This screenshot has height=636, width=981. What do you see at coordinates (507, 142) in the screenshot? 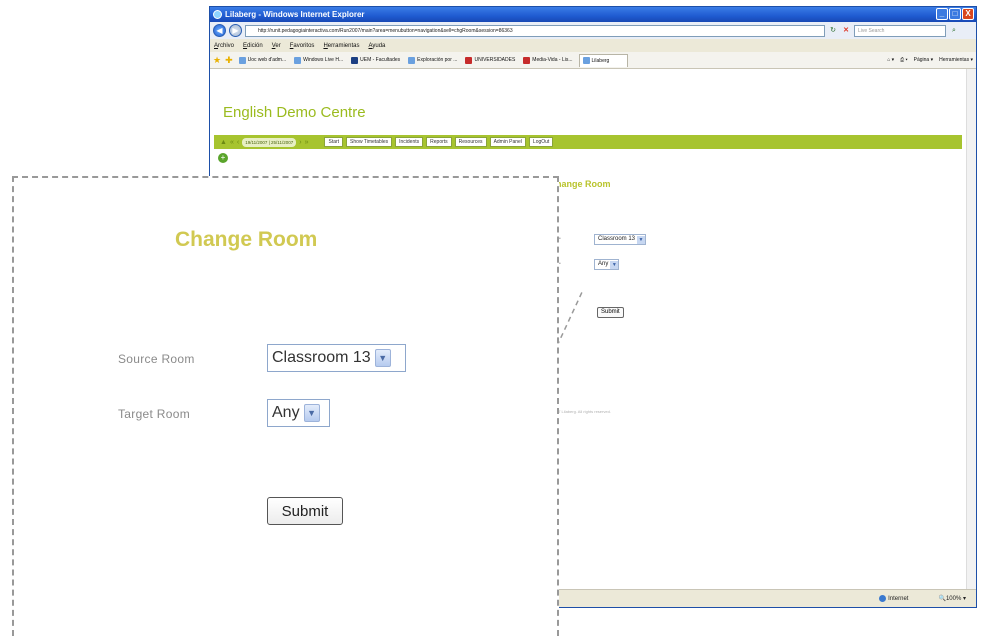
I see `nav-admin-button: Admin Panel` at bounding box center [507, 142].